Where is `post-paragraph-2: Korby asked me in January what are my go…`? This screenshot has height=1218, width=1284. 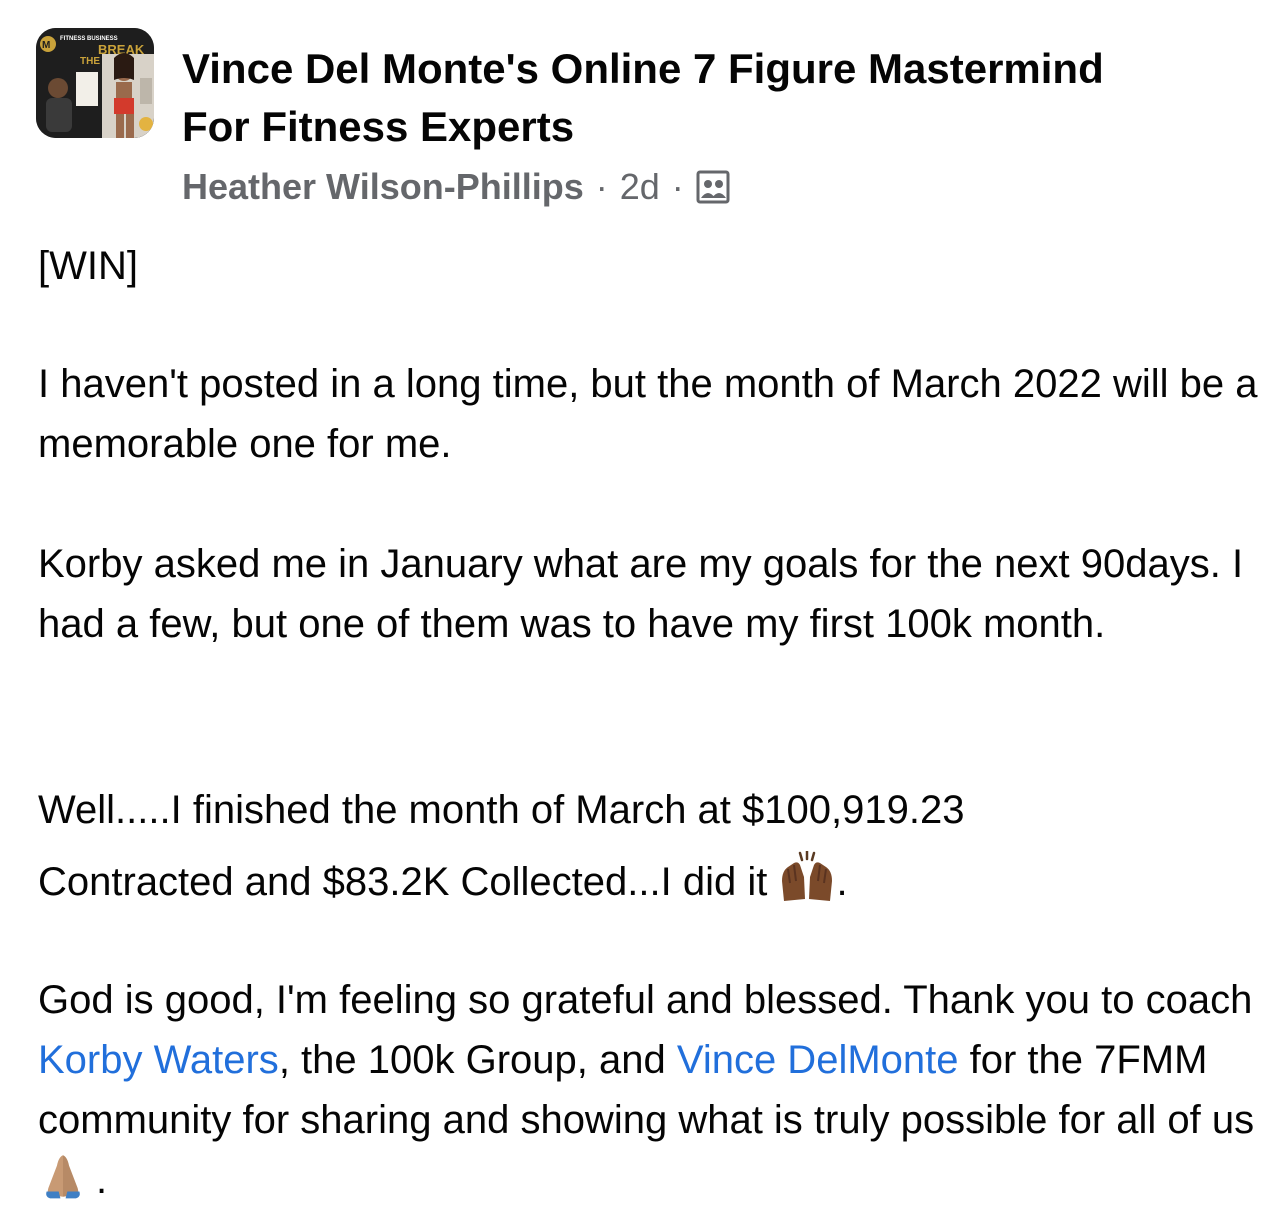 post-paragraph-2: Korby asked me in January what are my go… is located at coordinates (641, 594).